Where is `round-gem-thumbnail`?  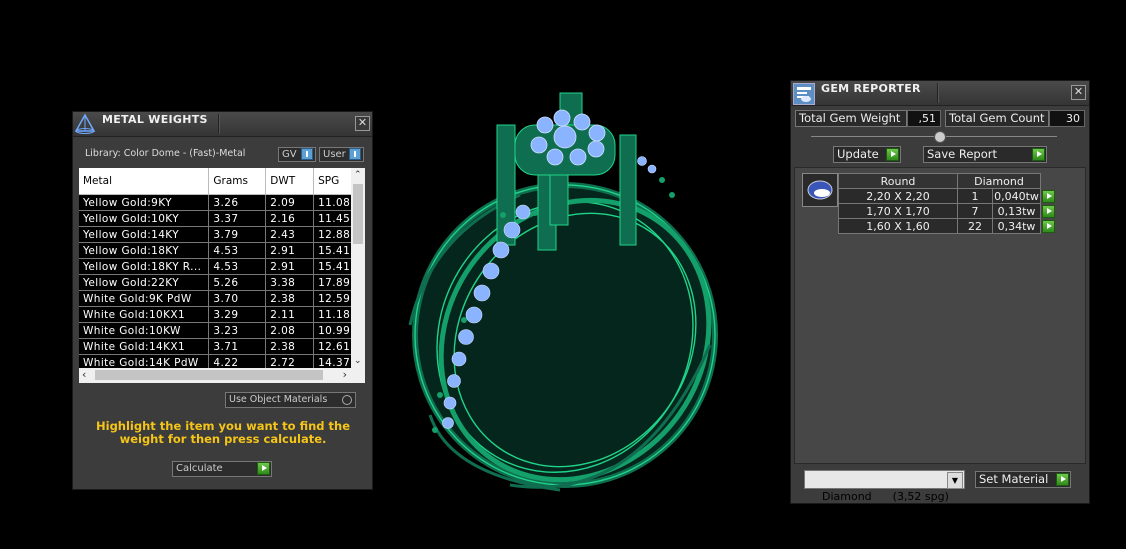
round-gem-thumbnail is located at coordinates (820, 190).